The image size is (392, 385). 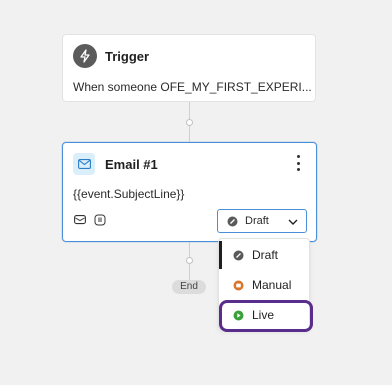 What do you see at coordinates (85, 56) in the screenshot?
I see `lightning-icon` at bounding box center [85, 56].